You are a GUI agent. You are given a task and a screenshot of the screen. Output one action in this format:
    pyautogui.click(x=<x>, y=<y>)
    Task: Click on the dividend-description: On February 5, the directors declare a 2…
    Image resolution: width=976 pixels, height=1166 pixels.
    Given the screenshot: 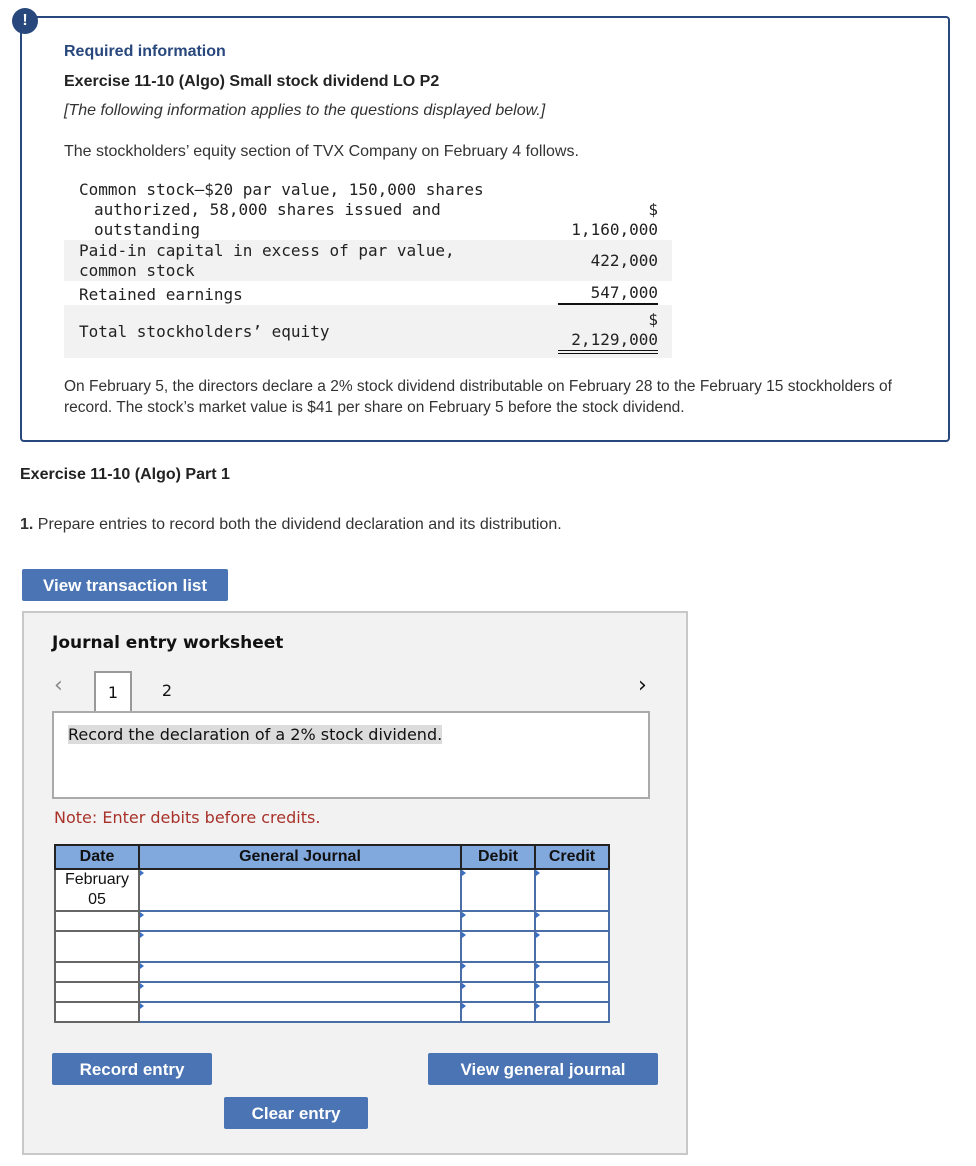 What is the action you would take?
    pyautogui.click(x=478, y=397)
    